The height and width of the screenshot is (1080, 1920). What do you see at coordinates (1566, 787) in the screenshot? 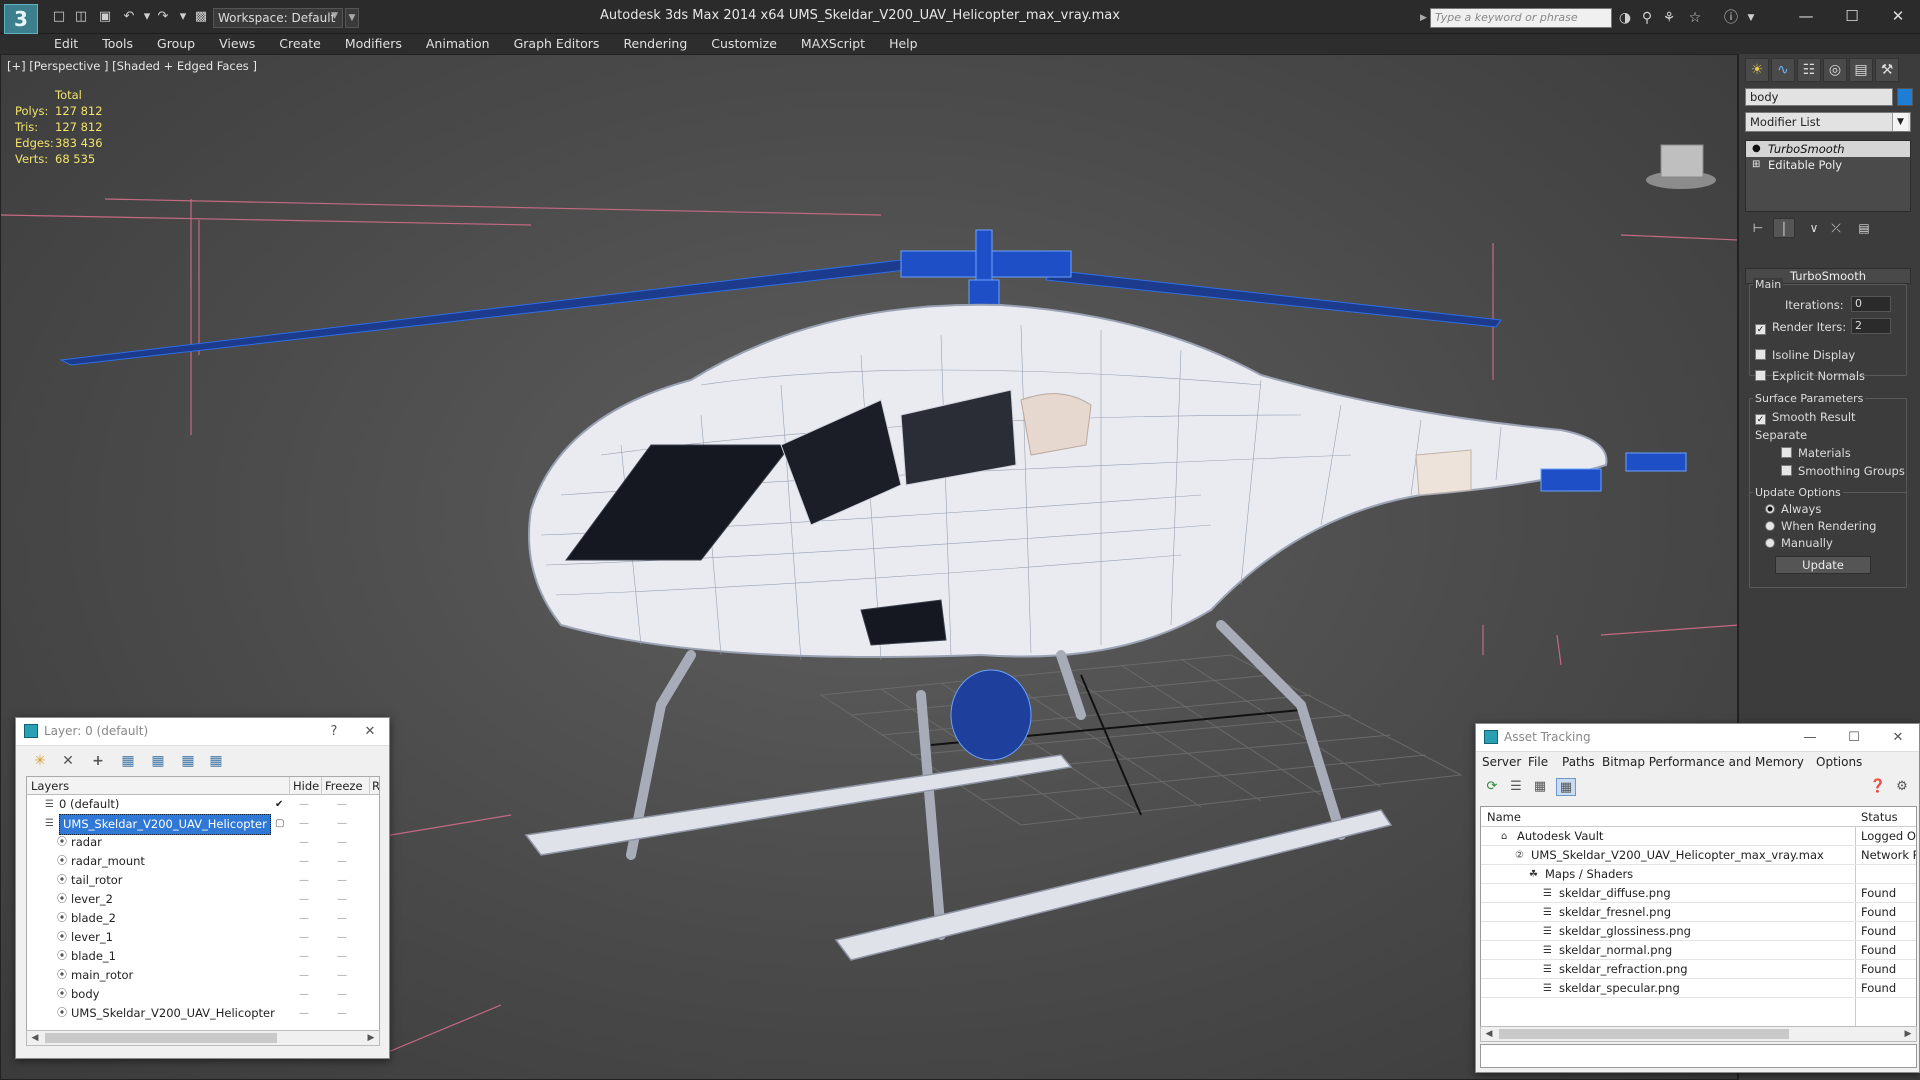
I see `table-view-icon: ▦` at bounding box center [1566, 787].